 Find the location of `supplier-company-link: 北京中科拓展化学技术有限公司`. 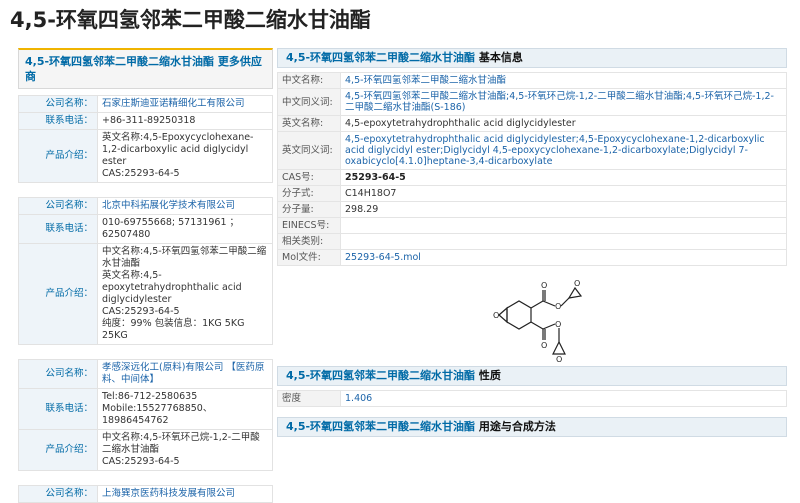

supplier-company-link: 北京中科拓展化学技术有限公司 is located at coordinates (168, 205).